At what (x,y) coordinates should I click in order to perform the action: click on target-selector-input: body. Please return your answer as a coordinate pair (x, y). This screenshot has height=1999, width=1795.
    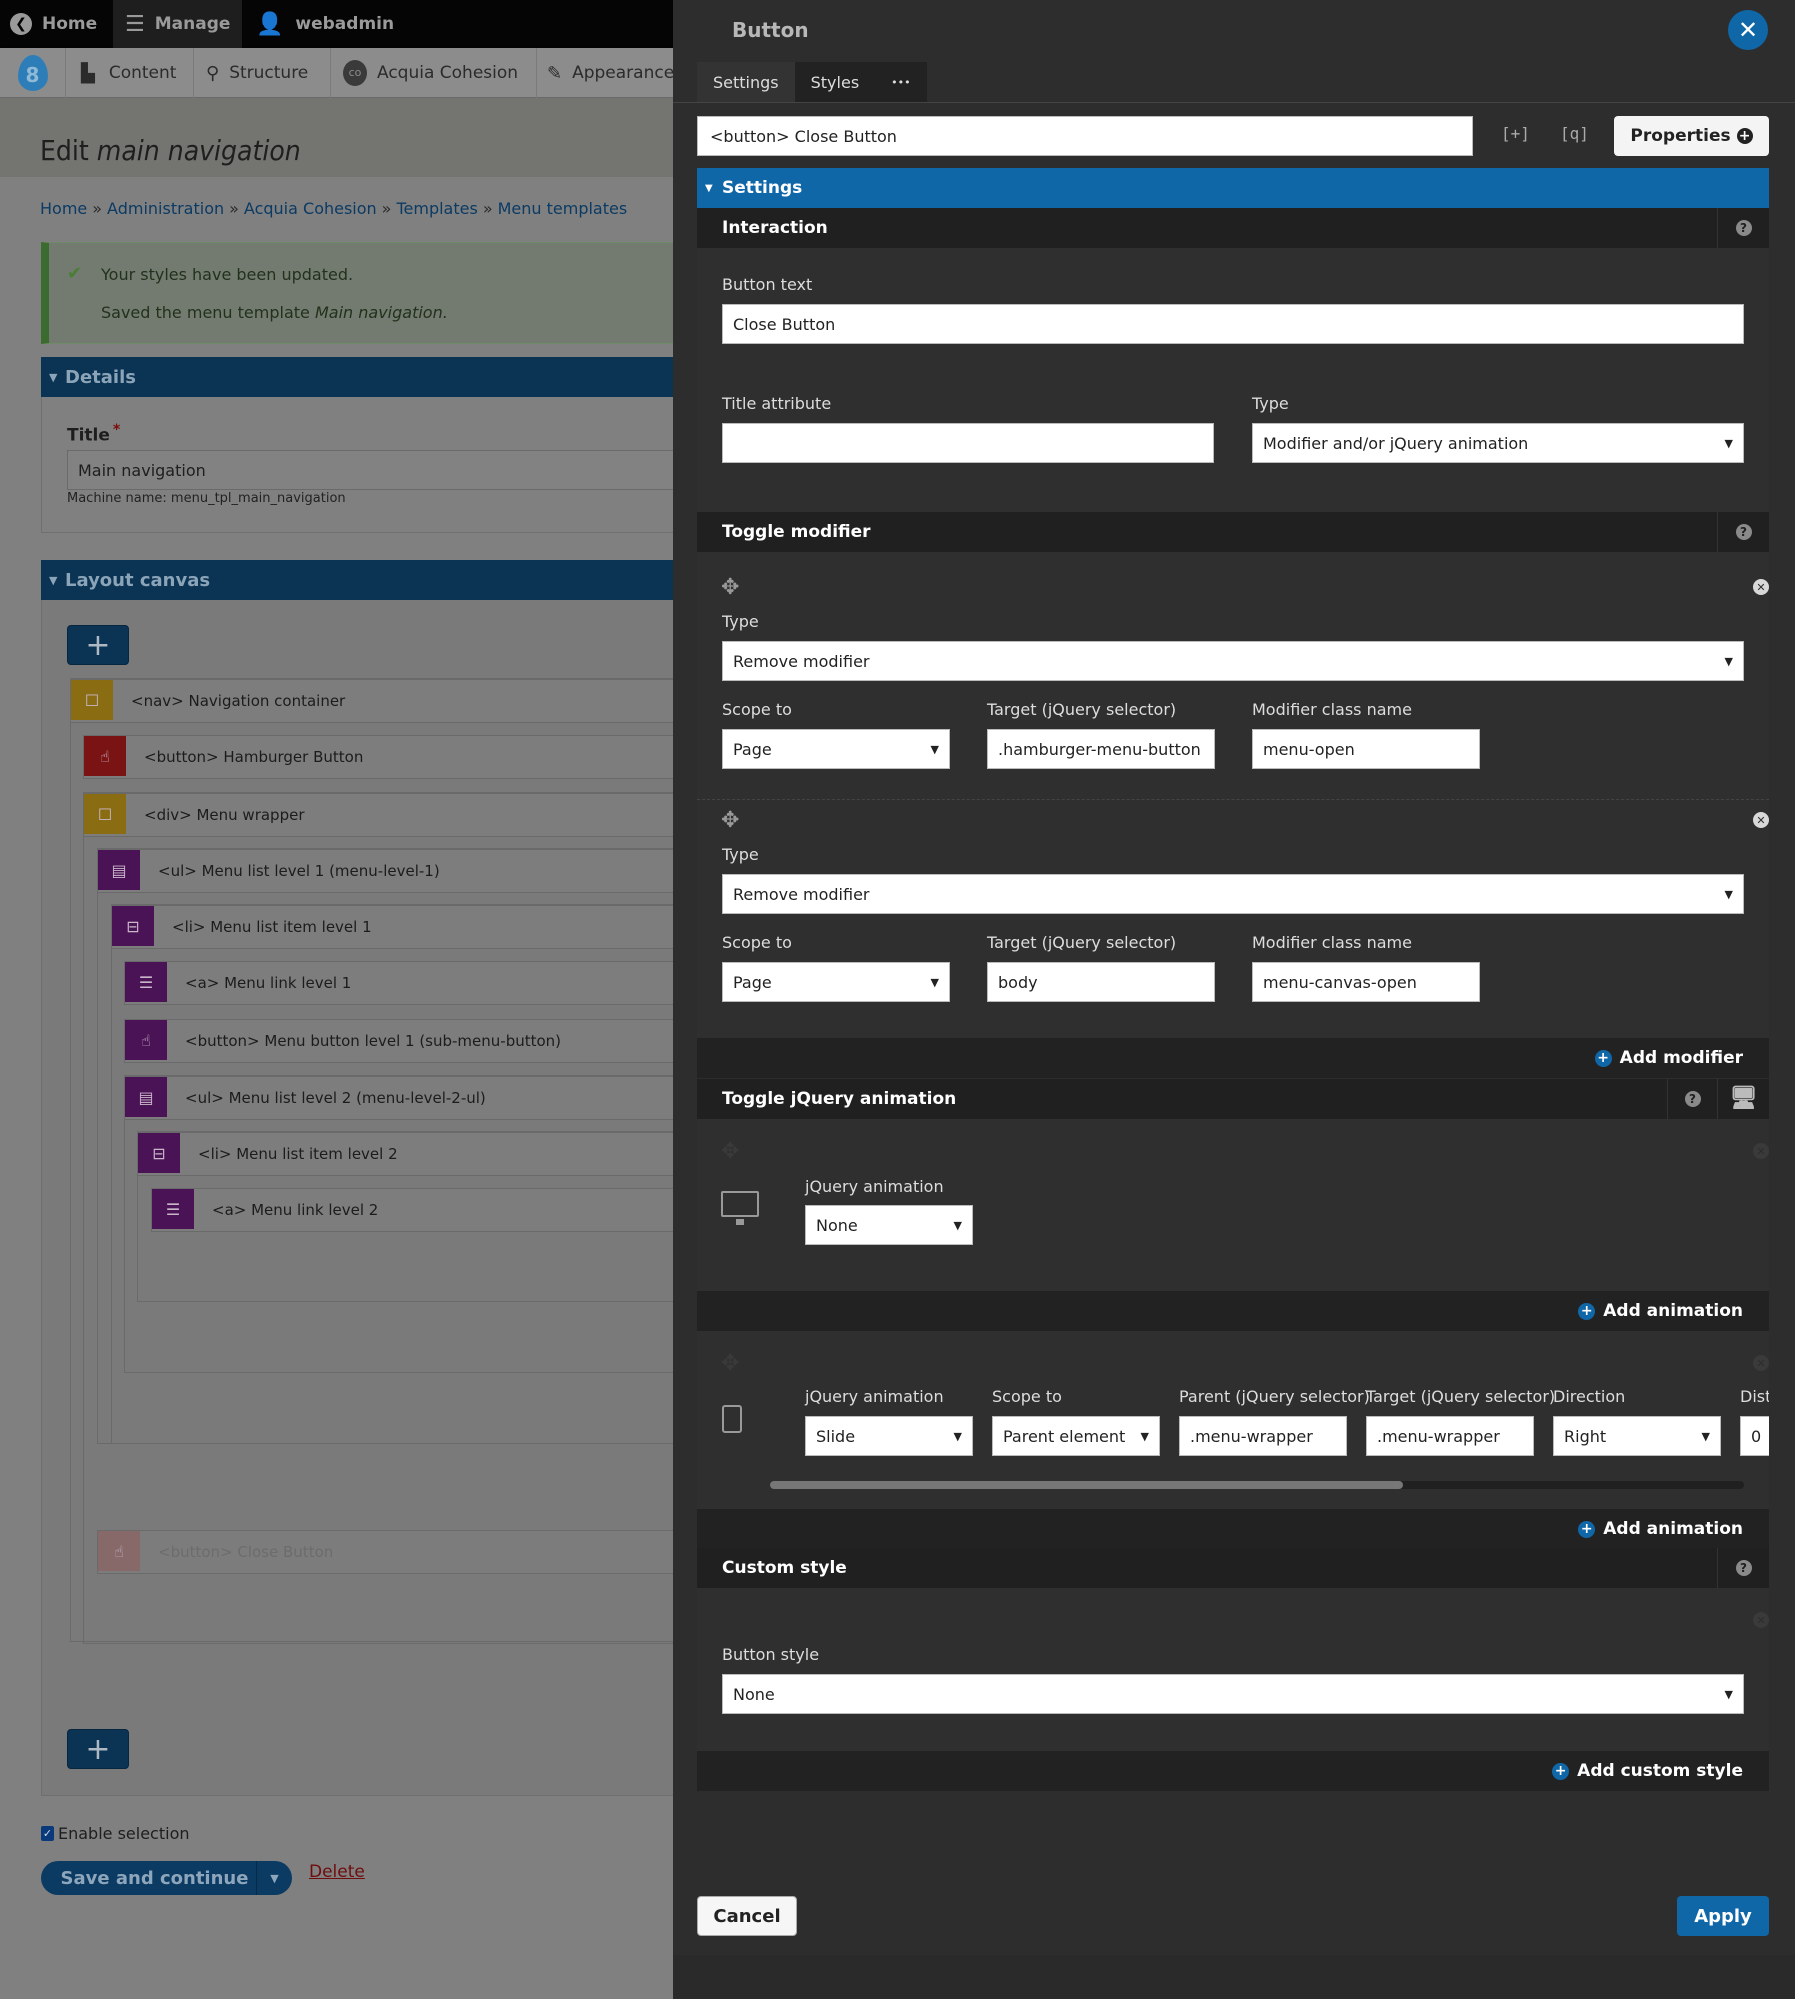
    Looking at the image, I should click on (1101, 982).